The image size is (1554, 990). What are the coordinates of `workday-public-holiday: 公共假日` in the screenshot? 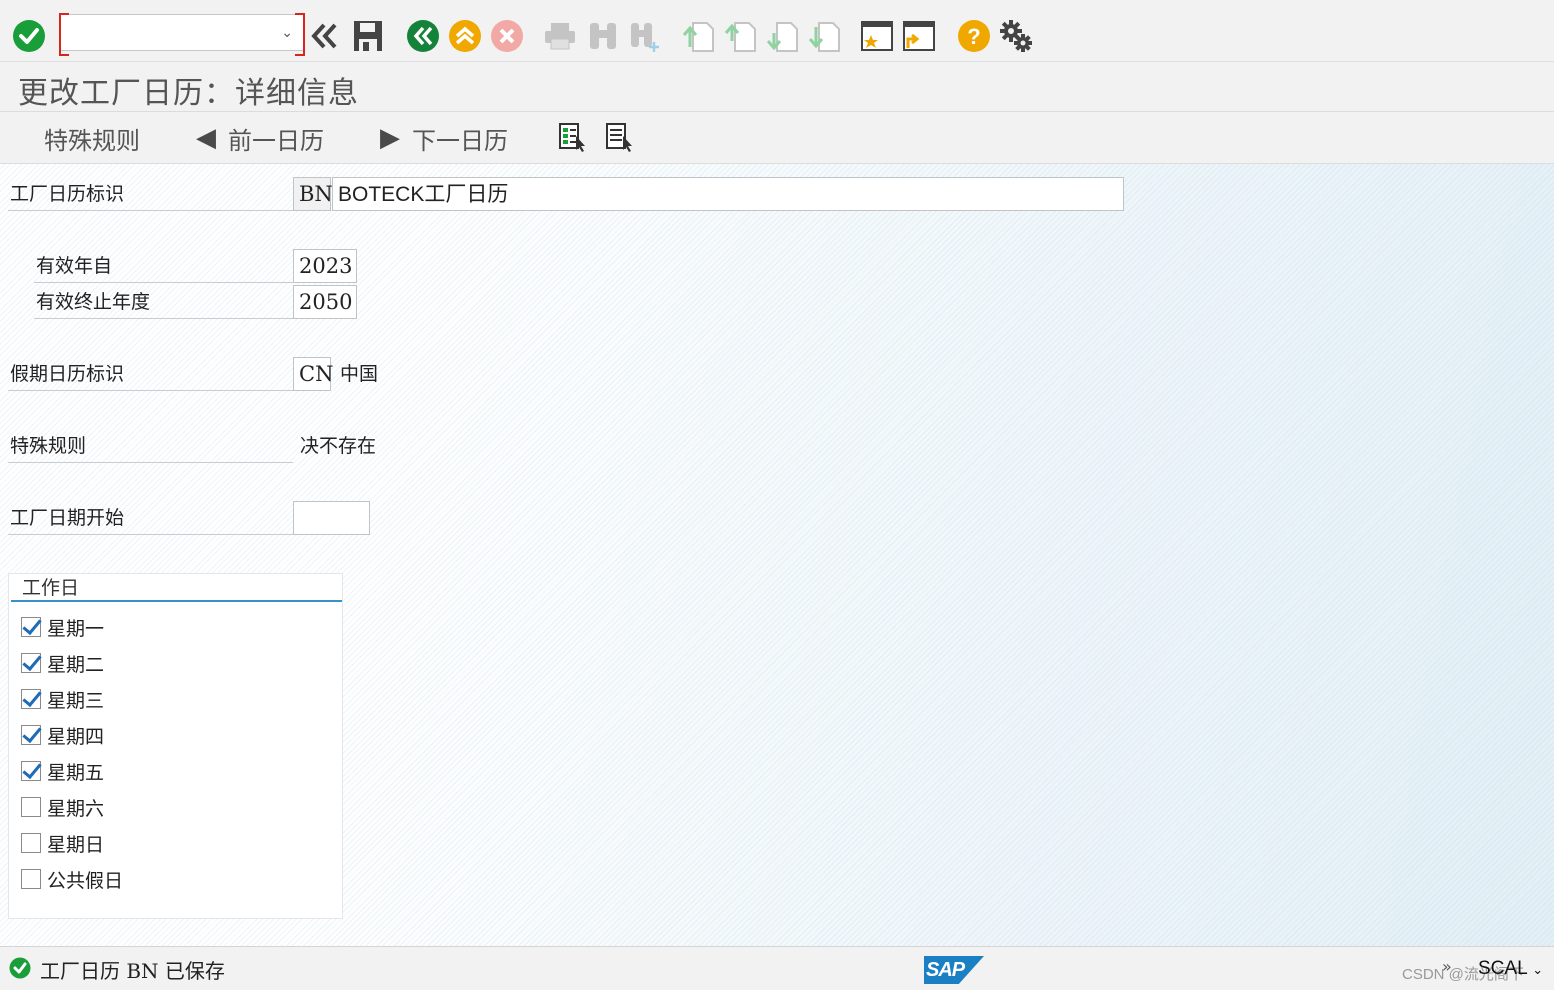 It's located at (72, 879).